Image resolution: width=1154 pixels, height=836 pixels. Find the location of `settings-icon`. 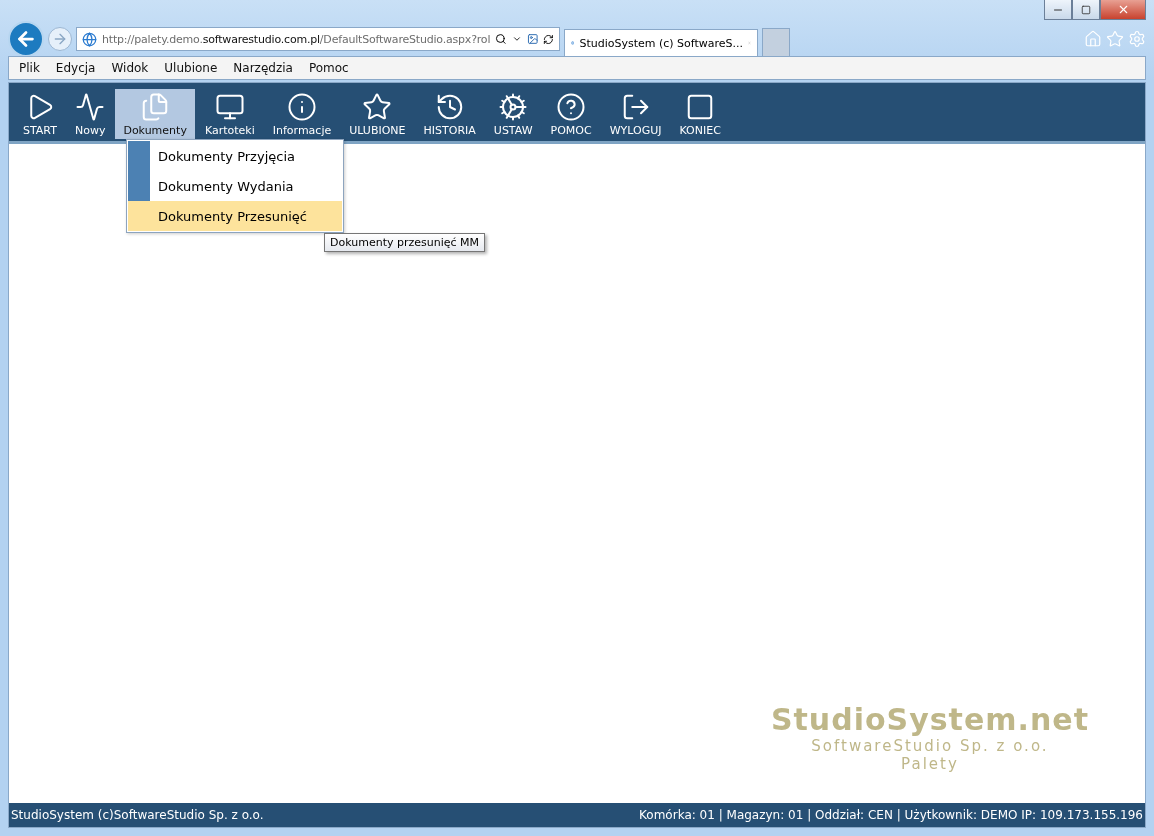

settings-icon is located at coordinates (513, 107).